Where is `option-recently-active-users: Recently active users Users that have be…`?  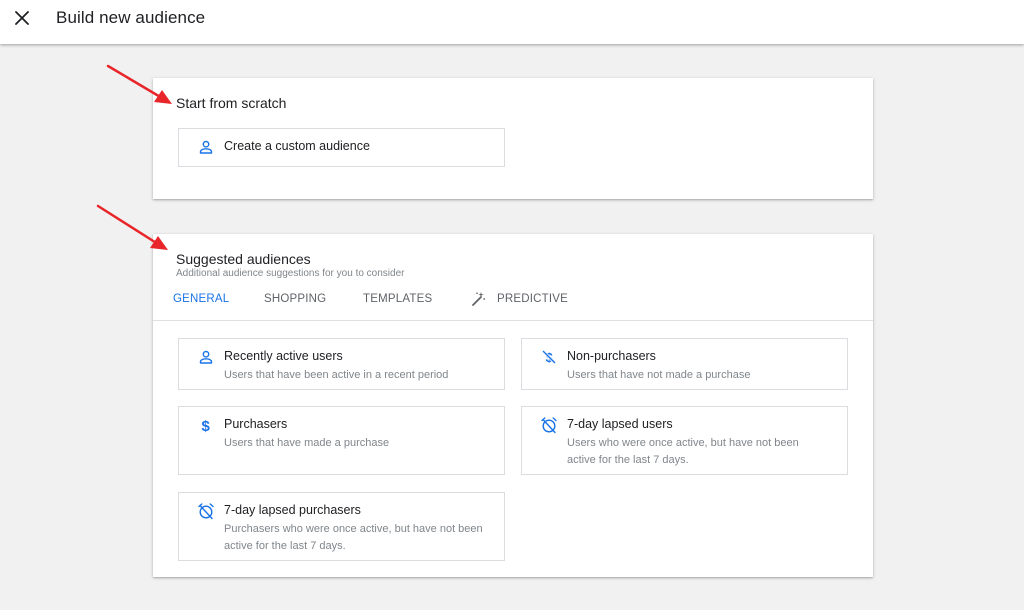
option-recently-active-users: Recently active users Users that have be… is located at coordinates (341, 364).